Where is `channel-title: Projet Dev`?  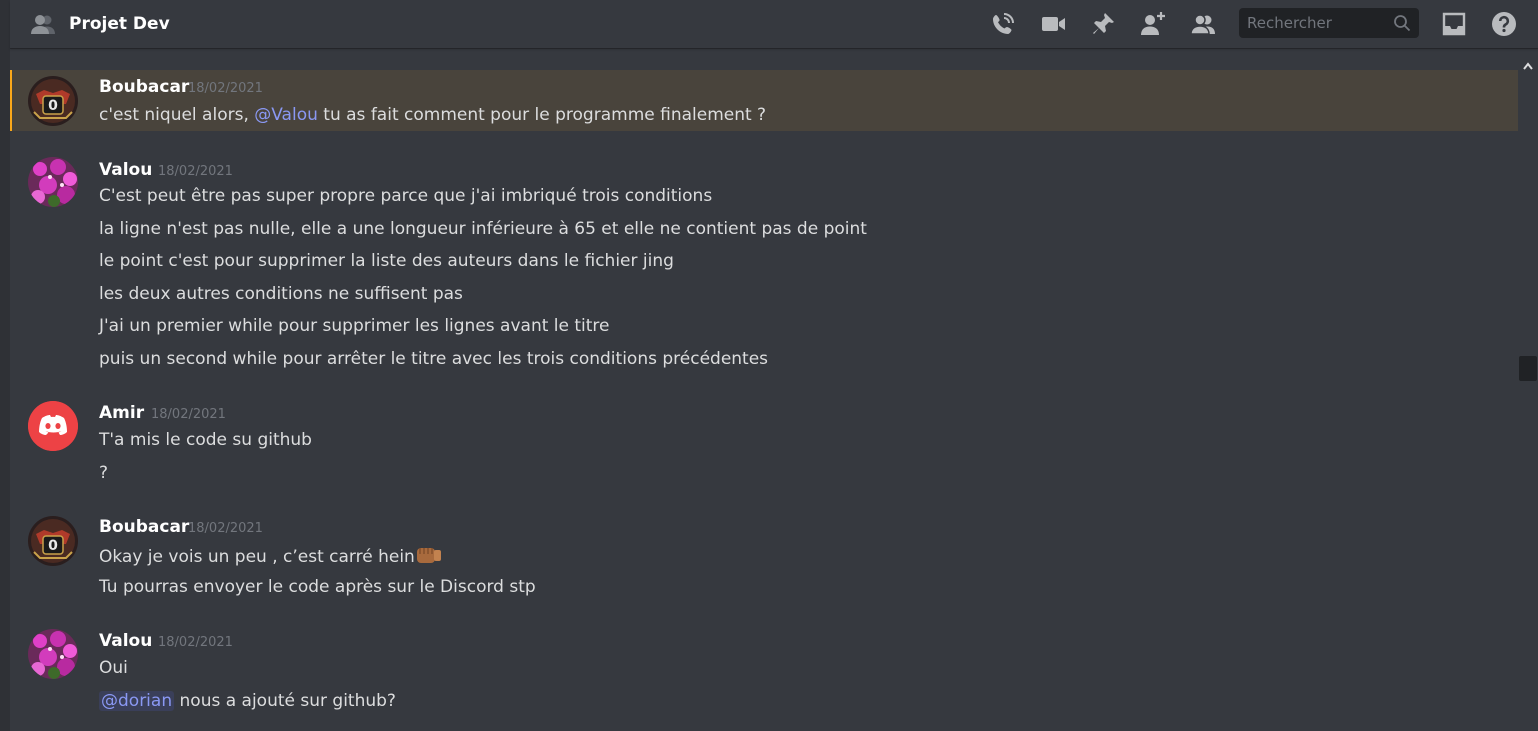
channel-title: Projet Dev is located at coordinates (119, 24).